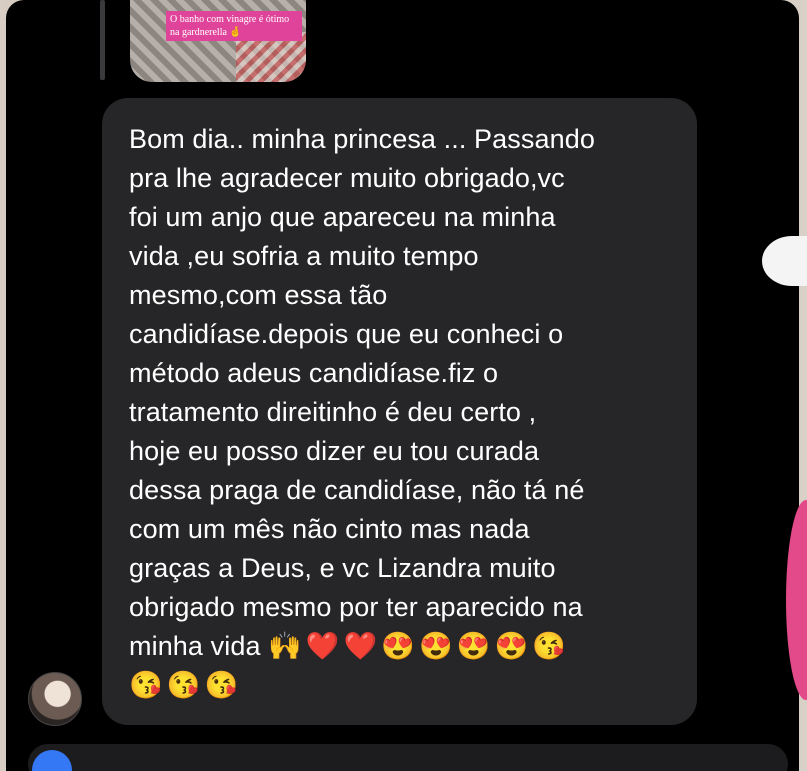 The height and width of the screenshot is (771, 807). What do you see at coordinates (55, 699) in the screenshot?
I see `avatar` at bounding box center [55, 699].